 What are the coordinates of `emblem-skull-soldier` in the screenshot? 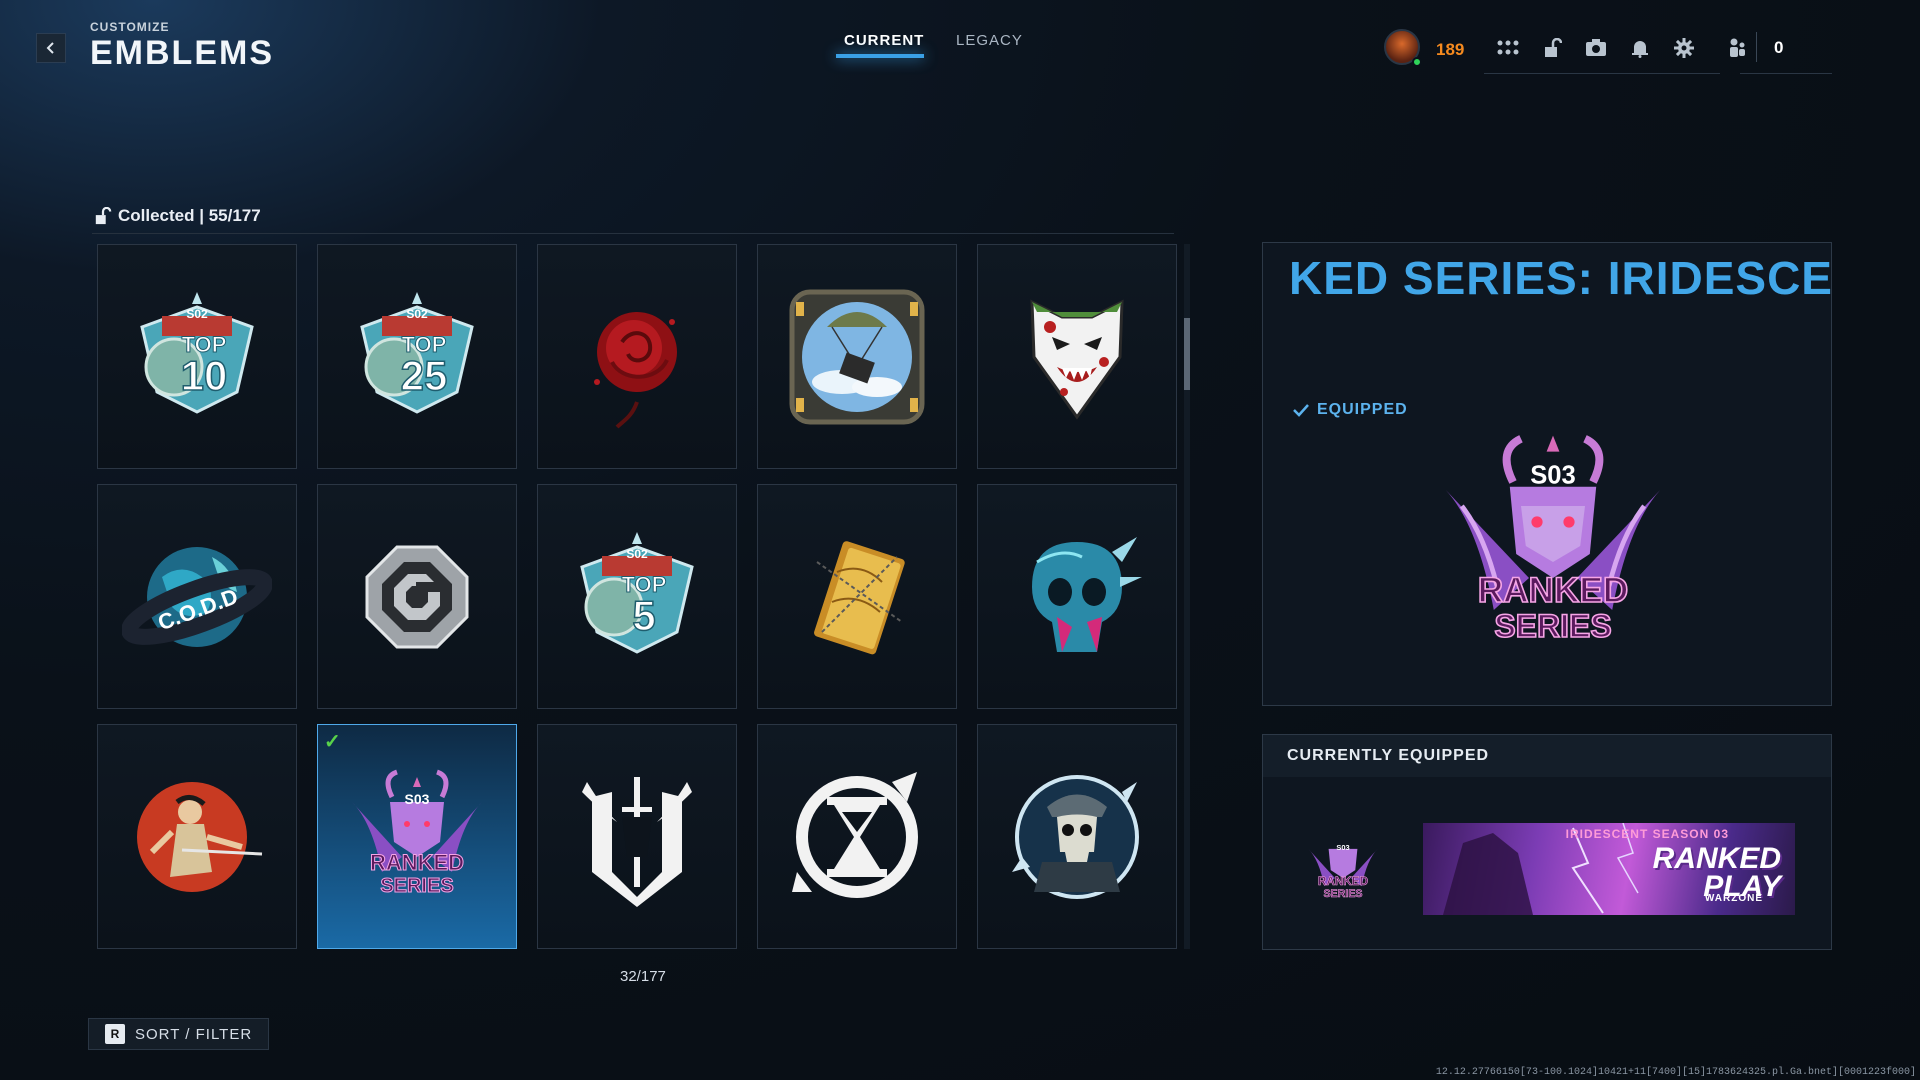 It's located at (1077, 836).